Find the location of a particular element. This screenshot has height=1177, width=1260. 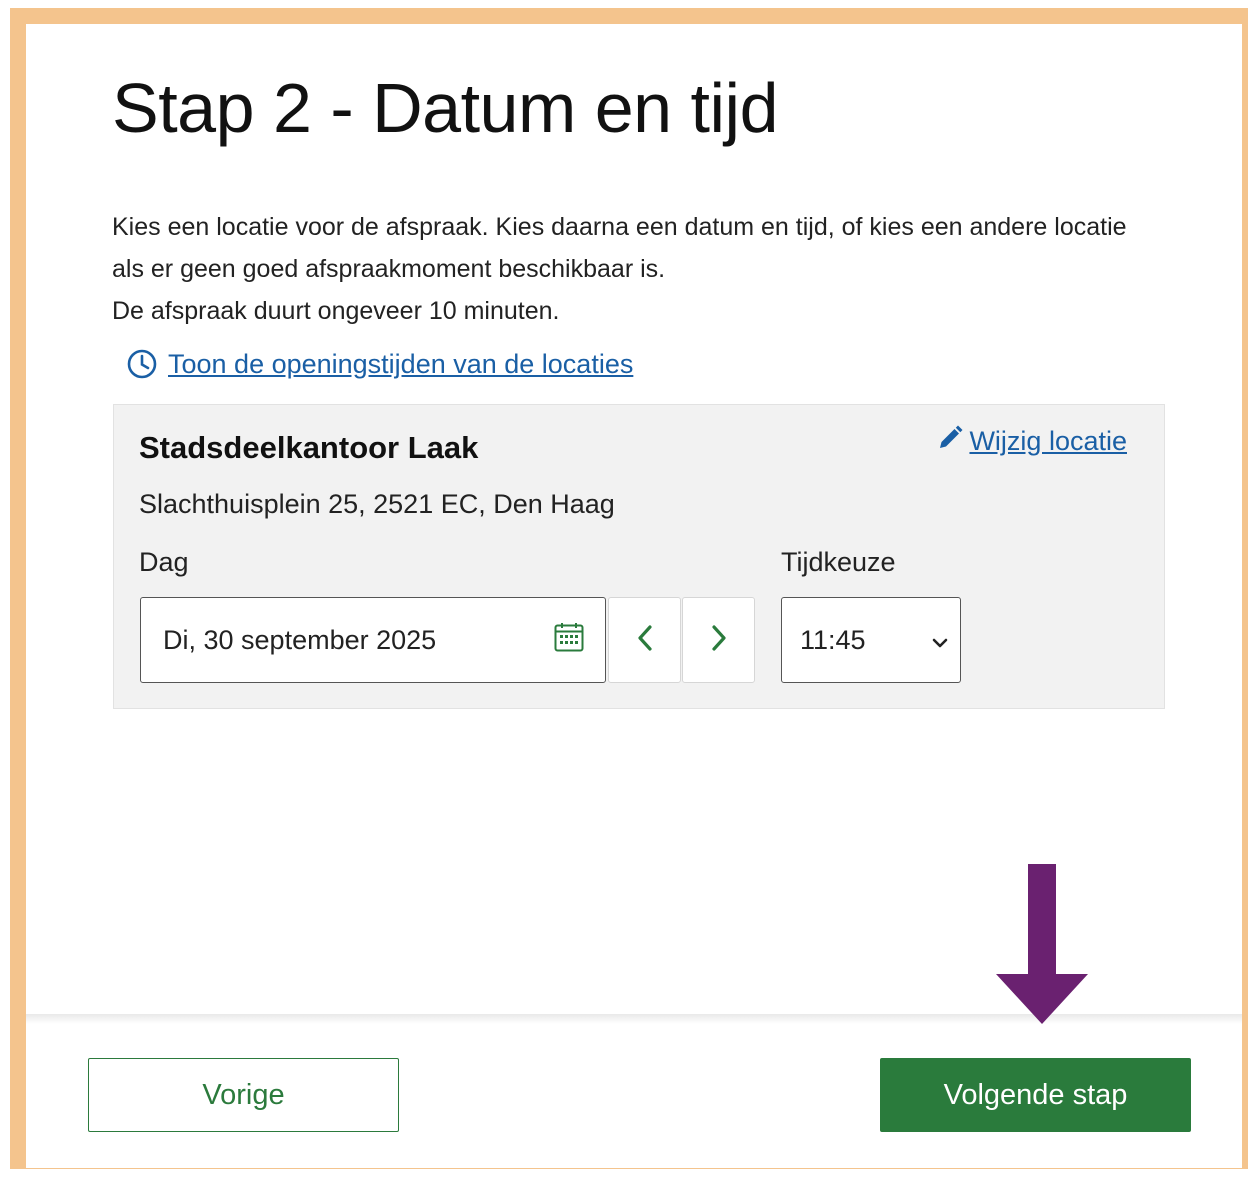

location-name: Stadsdeelkantoor Laak is located at coordinates (309, 447).